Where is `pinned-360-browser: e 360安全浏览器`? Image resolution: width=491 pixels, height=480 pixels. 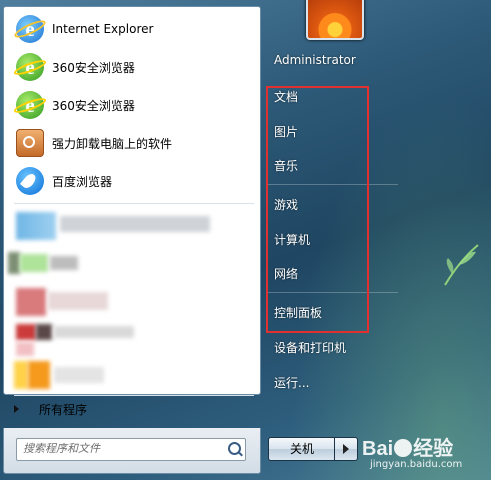
pinned-360-browser: e 360安全浏览器 is located at coordinates (133, 67).